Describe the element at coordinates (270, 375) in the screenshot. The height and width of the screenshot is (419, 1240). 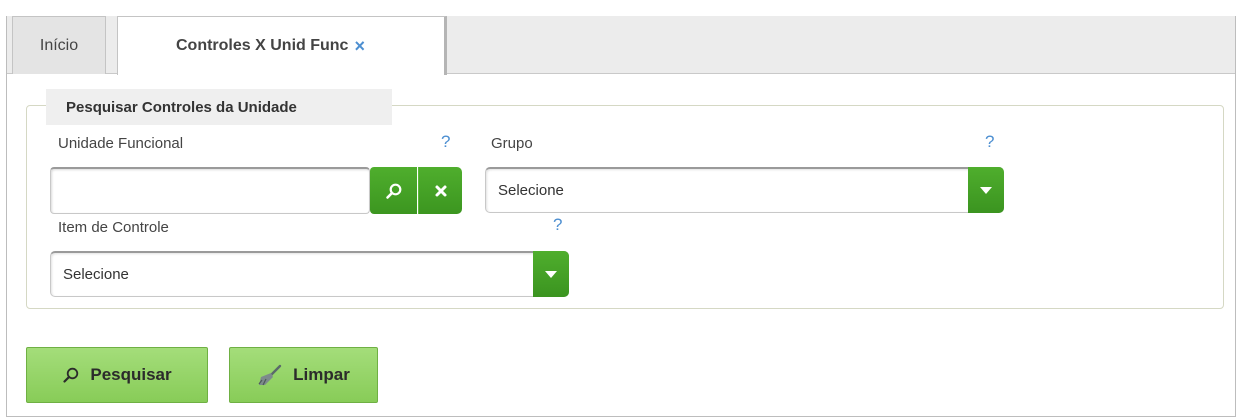
I see `broom-icon` at that location.